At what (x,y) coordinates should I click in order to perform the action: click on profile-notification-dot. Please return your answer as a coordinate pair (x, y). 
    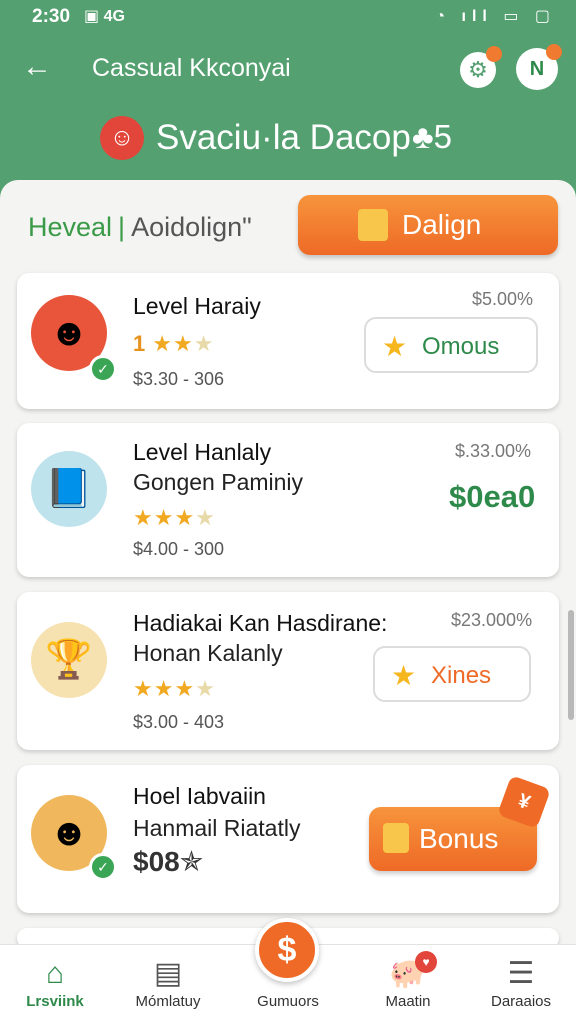
    Looking at the image, I should click on (554, 52).